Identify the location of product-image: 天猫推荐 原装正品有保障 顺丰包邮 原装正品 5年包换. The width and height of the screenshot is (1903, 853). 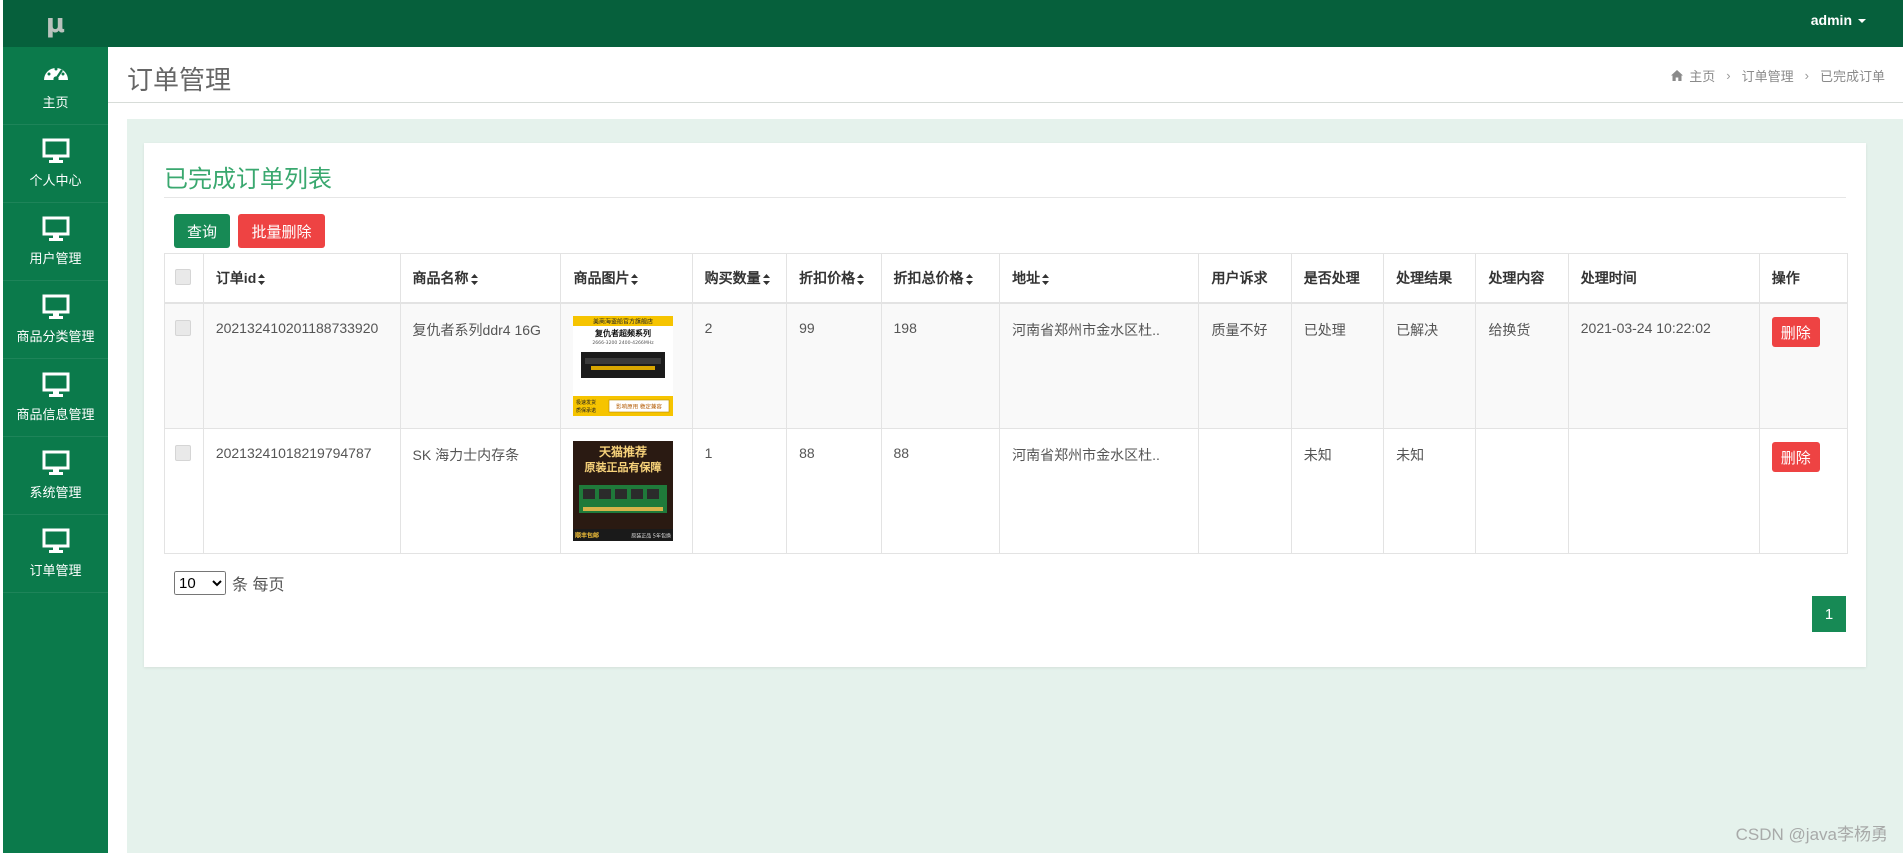
(623, 491).